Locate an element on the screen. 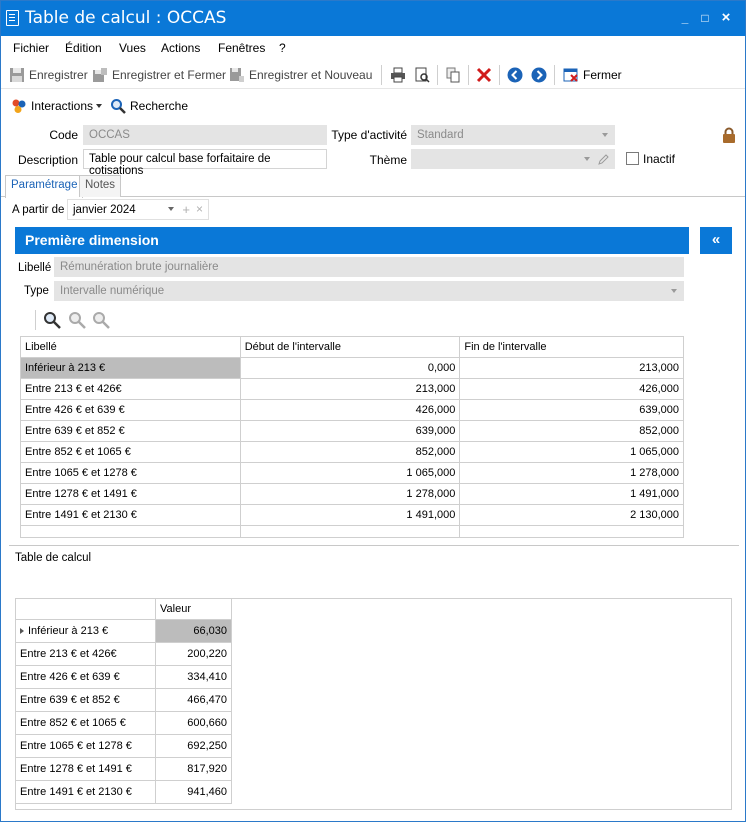 The width and height of the screenshot is (746, 822). save-close-button: Enregistrer et Fermer is located at coordinates (159, 75).